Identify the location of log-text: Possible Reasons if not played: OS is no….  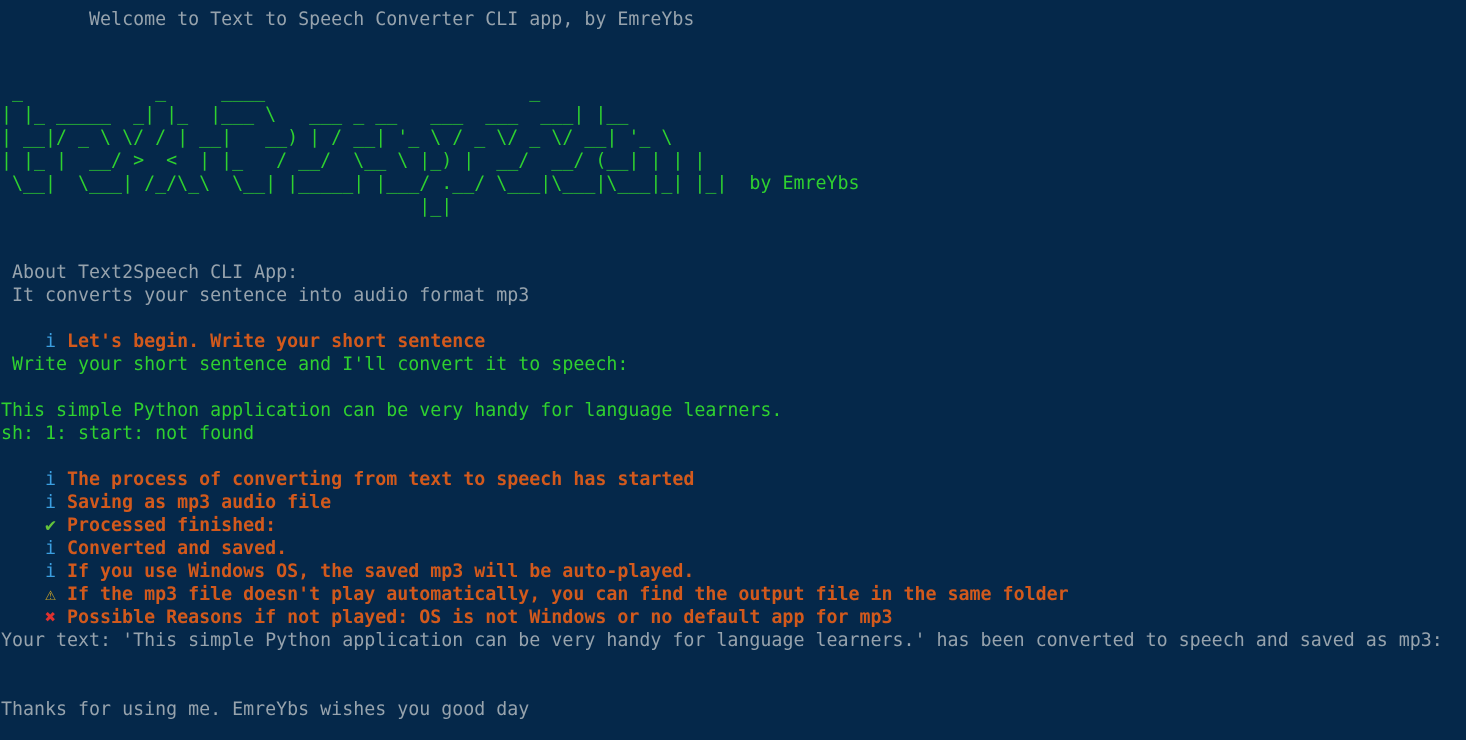
(480, 617).